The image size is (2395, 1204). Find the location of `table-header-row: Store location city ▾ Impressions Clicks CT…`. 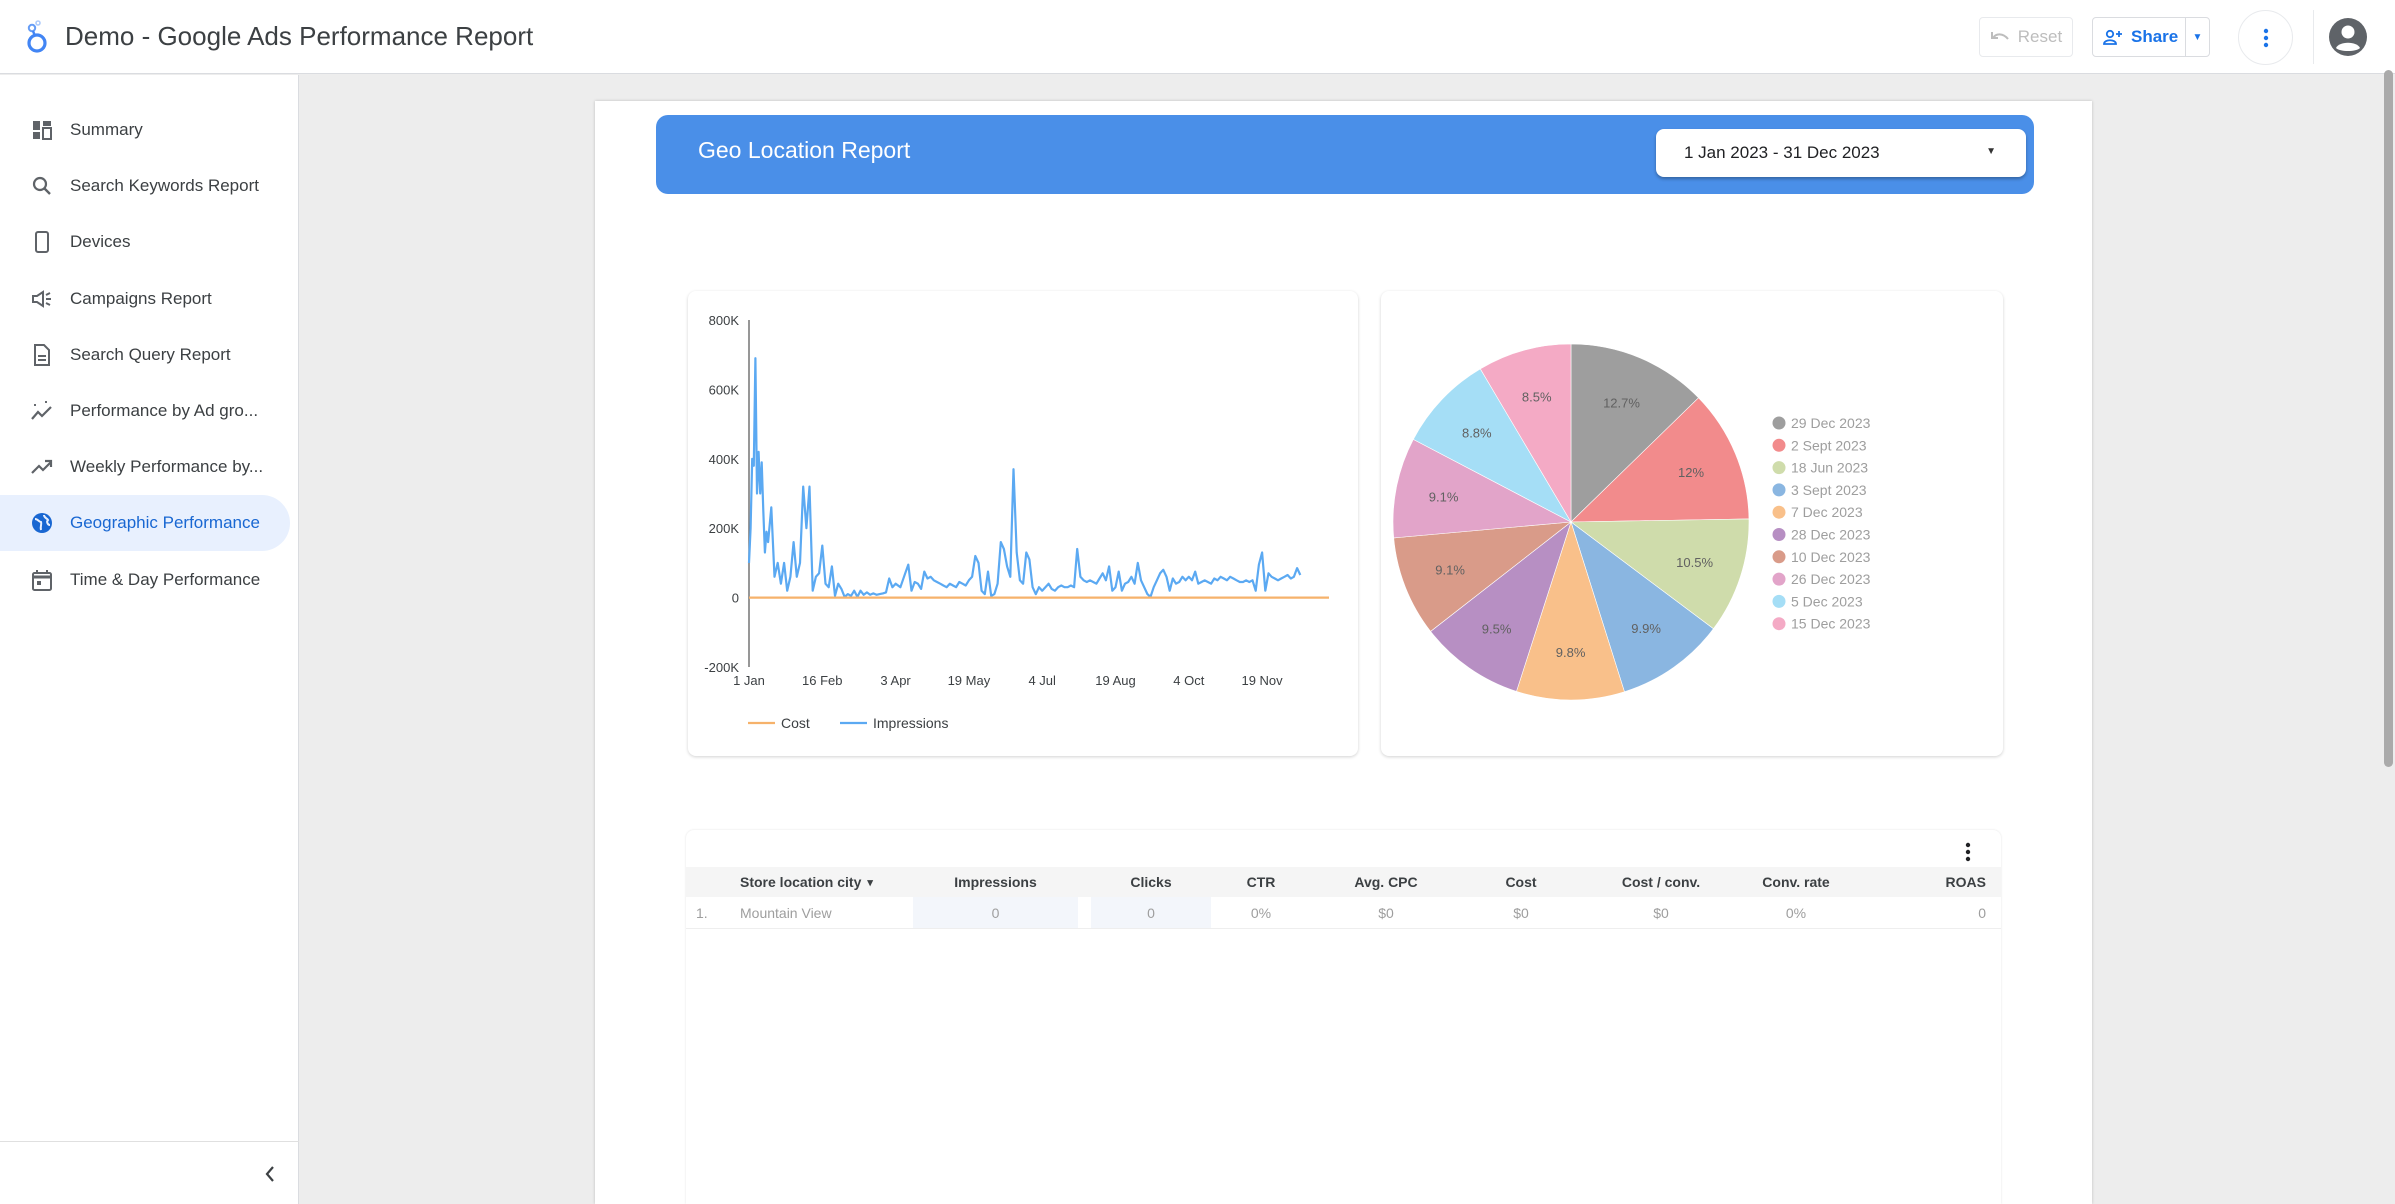

table-header-row: Store location city ▾ Impressions Clicks CT… is located at coordinates (1343, 882).